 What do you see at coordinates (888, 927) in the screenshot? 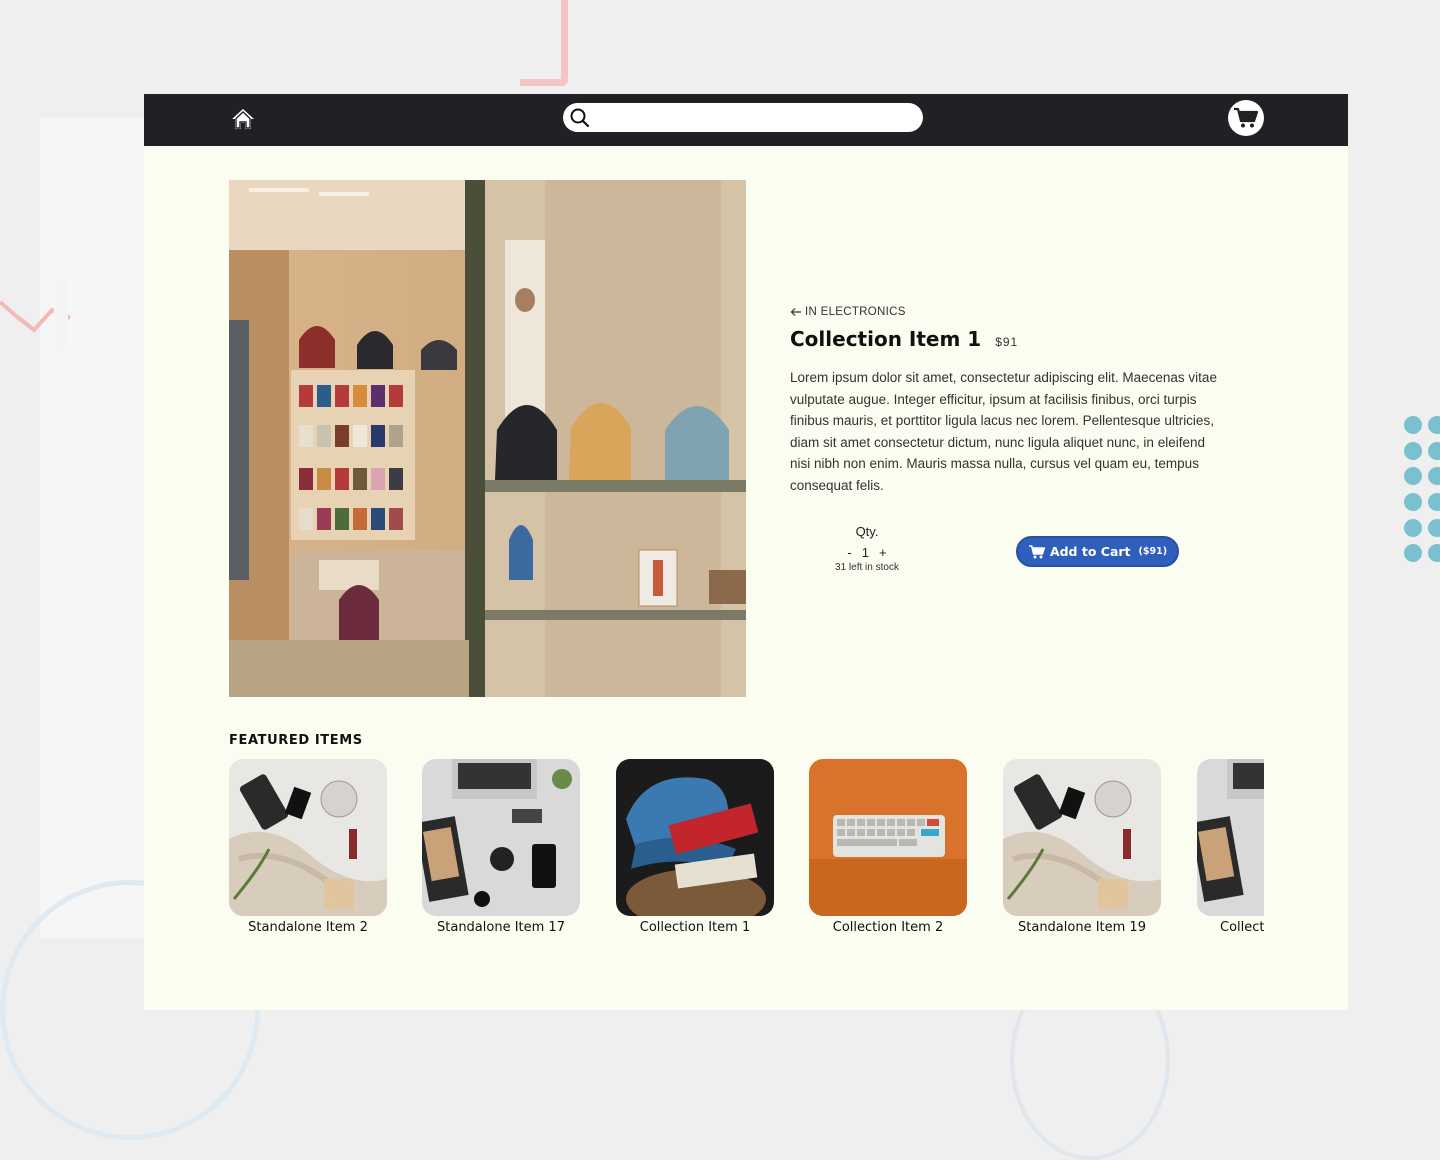
I see `featured-item-name: Collection Item 2` at bounding box center [888, 927].